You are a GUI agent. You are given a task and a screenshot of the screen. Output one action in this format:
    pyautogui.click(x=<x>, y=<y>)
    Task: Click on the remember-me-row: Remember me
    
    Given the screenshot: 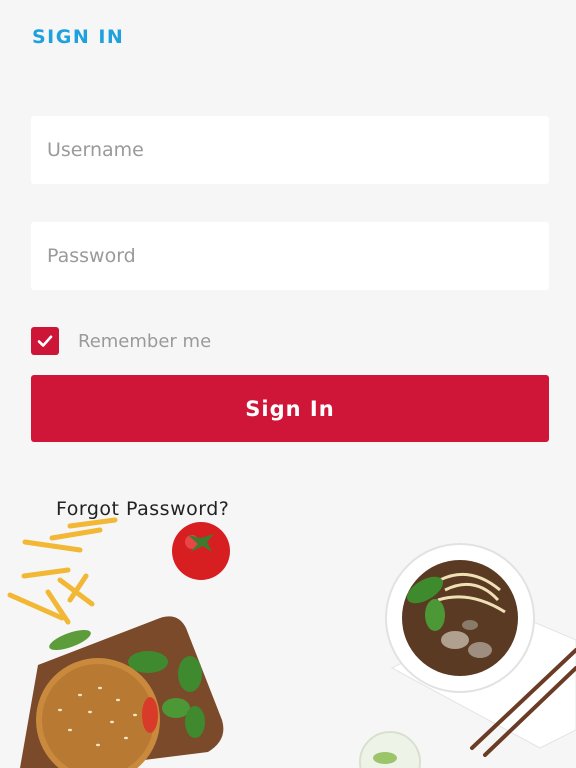 What is the action you would take?
    pyautogui.click(x=121, y=341)
    